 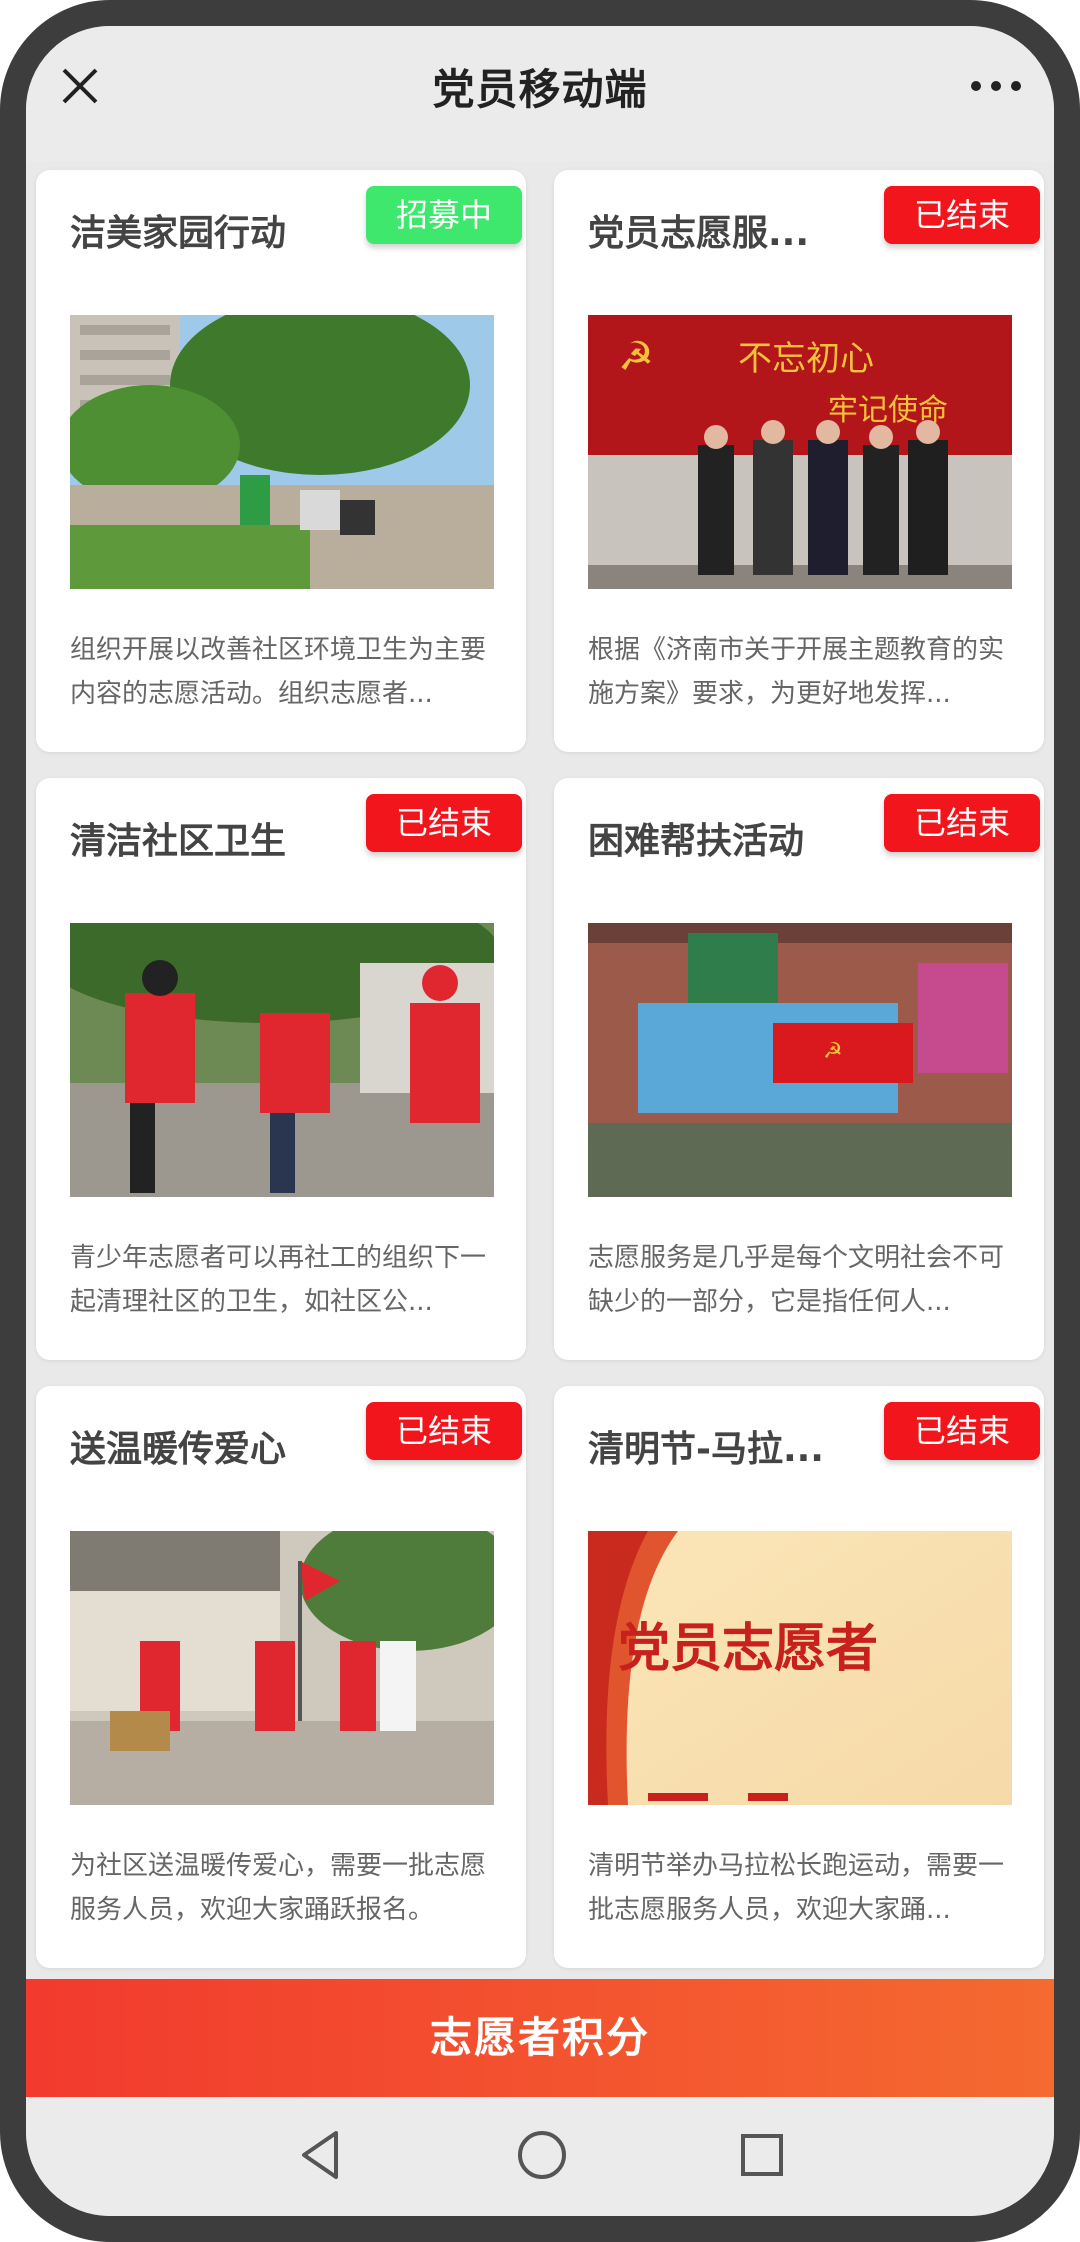 I want to click on recent-square-icon, so click(x=762, y=2155).